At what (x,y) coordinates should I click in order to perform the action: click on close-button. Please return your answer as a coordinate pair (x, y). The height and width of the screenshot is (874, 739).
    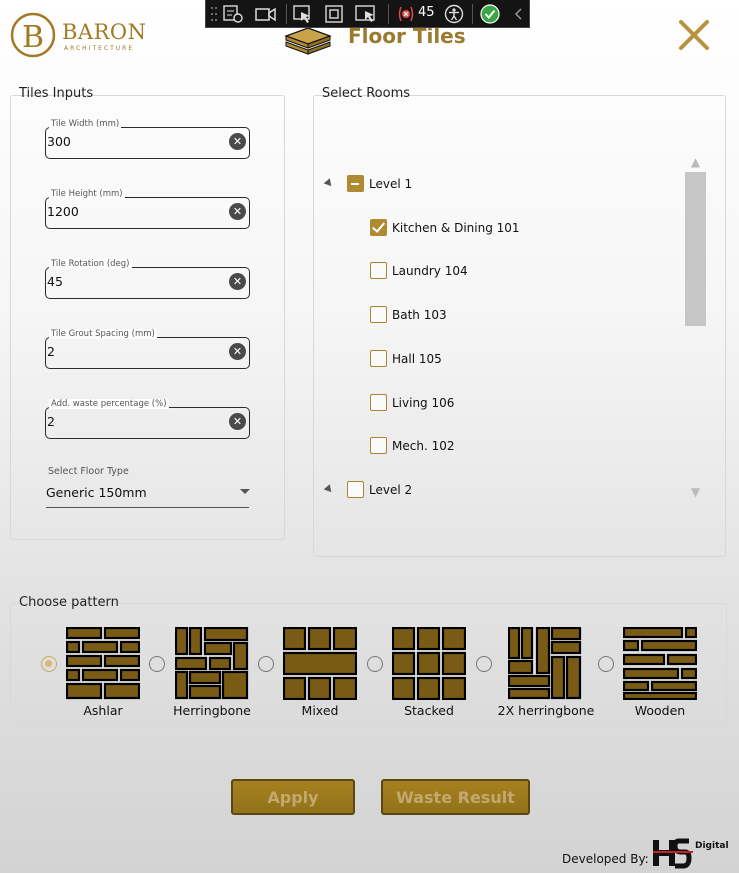
    Looking at the image, I should click on (694, 35).